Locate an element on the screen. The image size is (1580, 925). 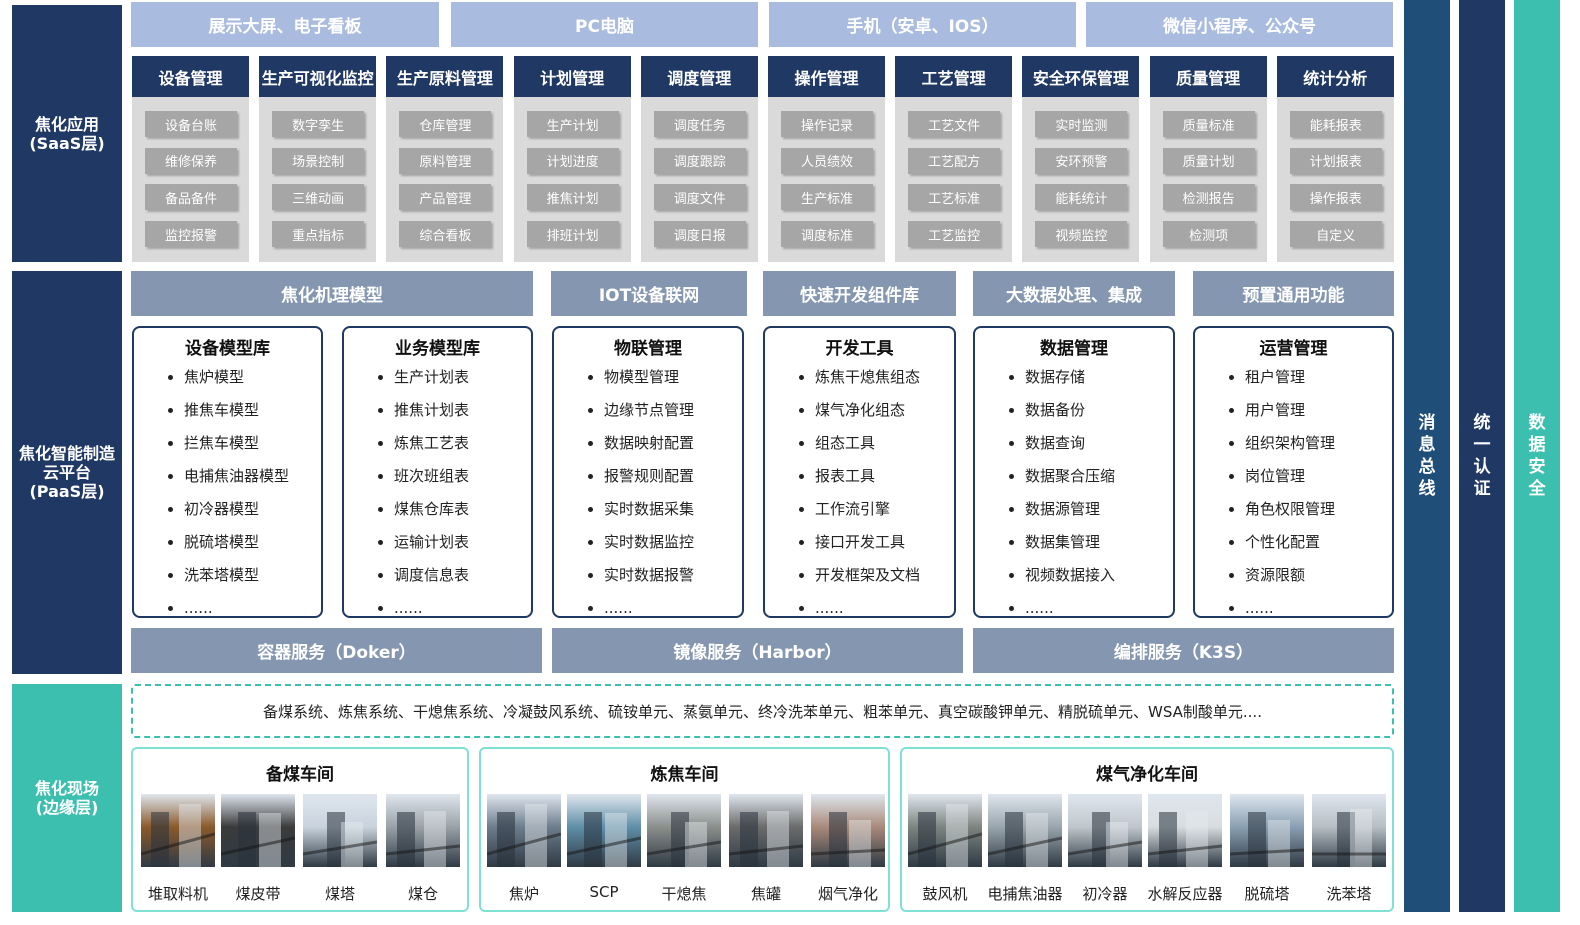
saas-module-title: 质量管理 is located at coordinates (1208, 76).